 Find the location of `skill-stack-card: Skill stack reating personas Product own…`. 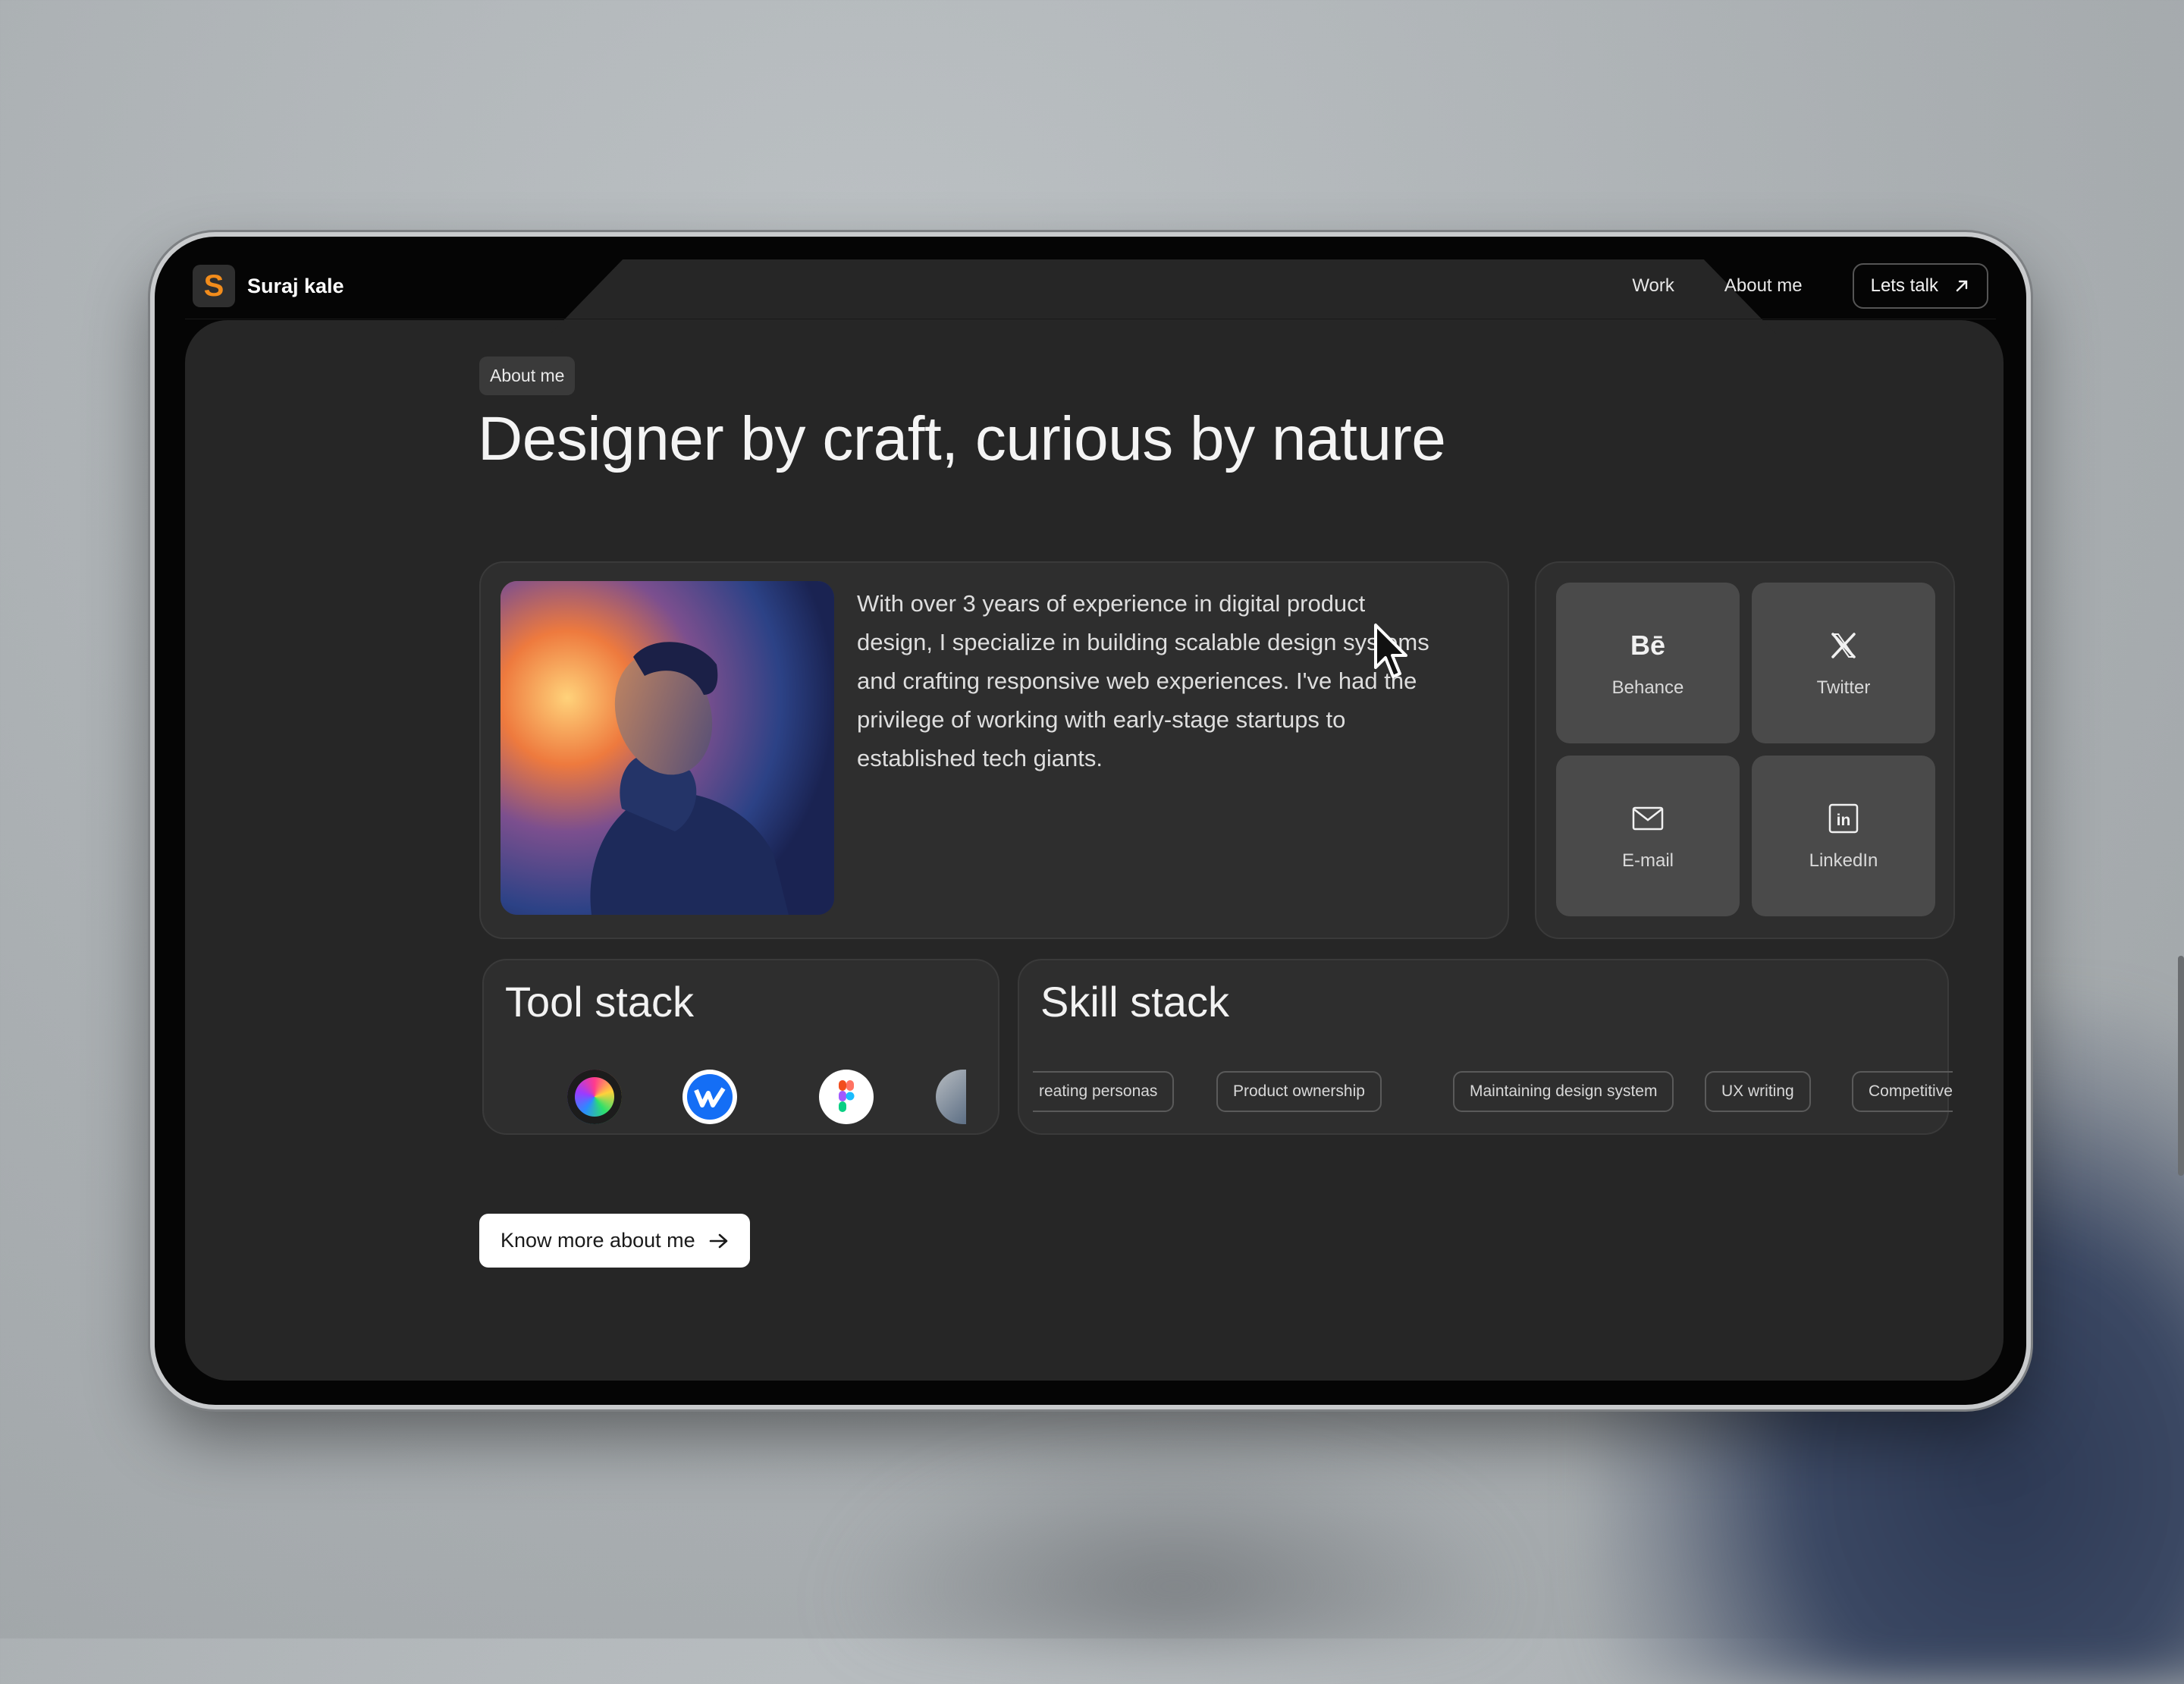

skill-stack-card: Skill stack reating personas Product own… is located at coordinates (1485, 1047).